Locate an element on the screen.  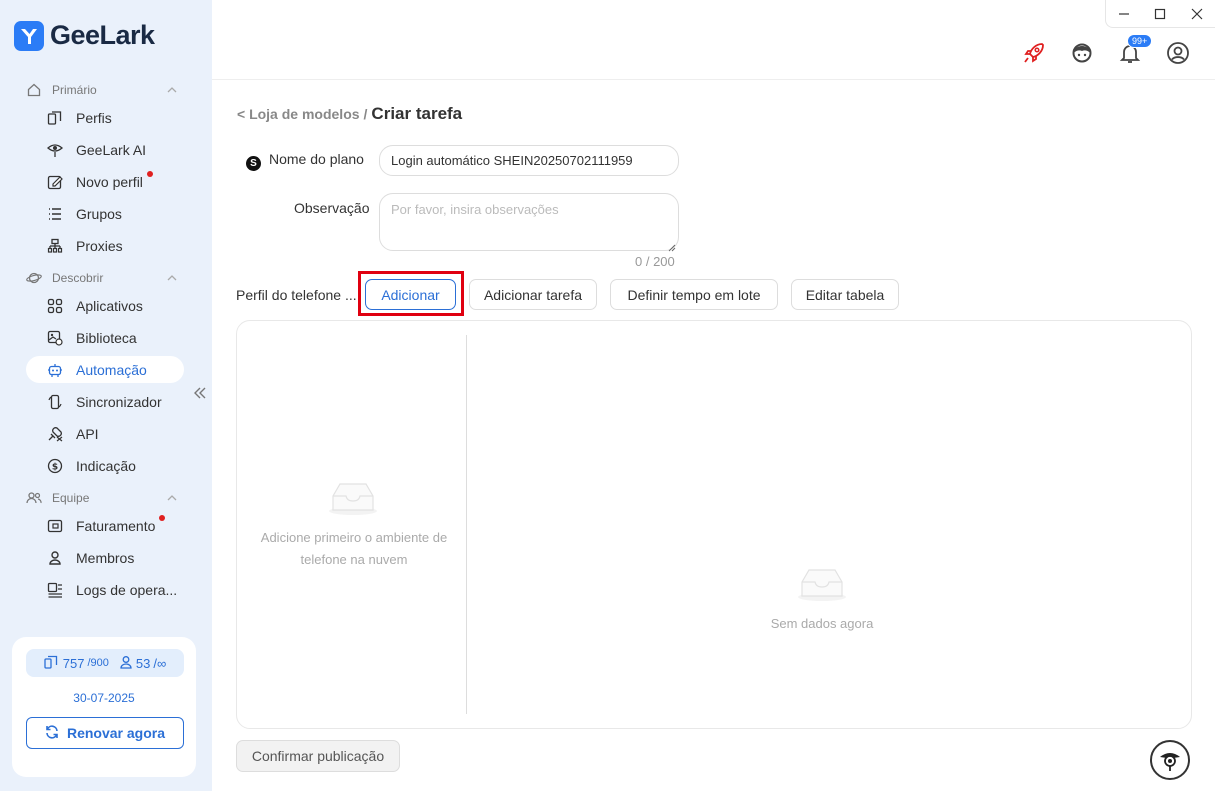
top-actions: 99+ is located at coordinates (1106, 50).